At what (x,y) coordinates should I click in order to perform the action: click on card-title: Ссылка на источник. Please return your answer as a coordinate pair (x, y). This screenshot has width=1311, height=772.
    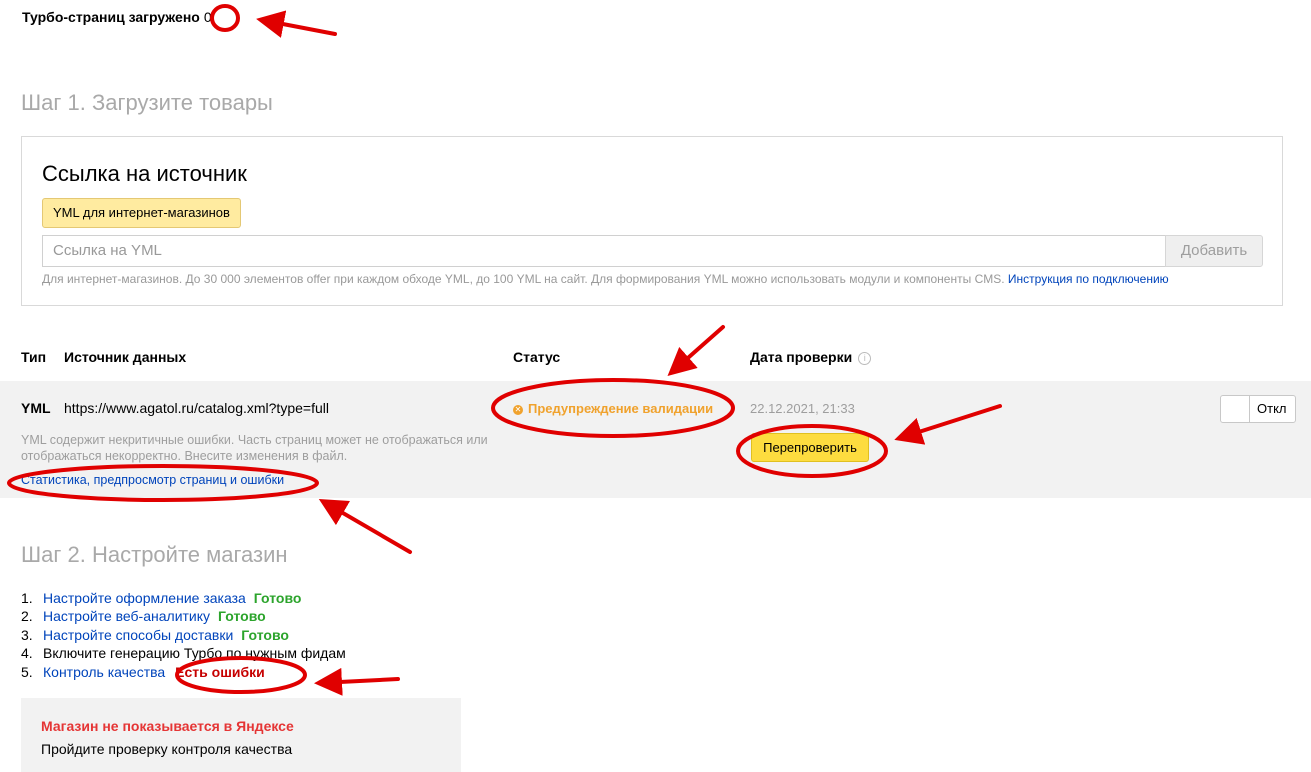
    Looking at the image, I should click on (144, 173).